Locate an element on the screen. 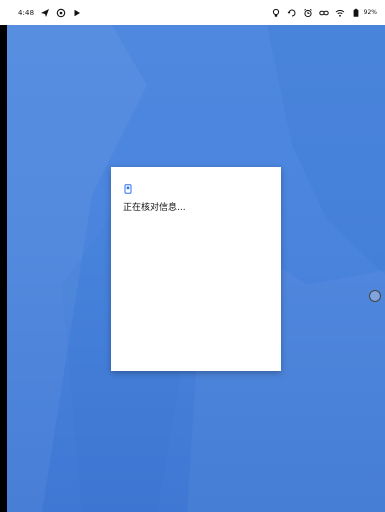 The width and height of the screenshot is (385, 512). at-icon is located at coordinates (61, 13).